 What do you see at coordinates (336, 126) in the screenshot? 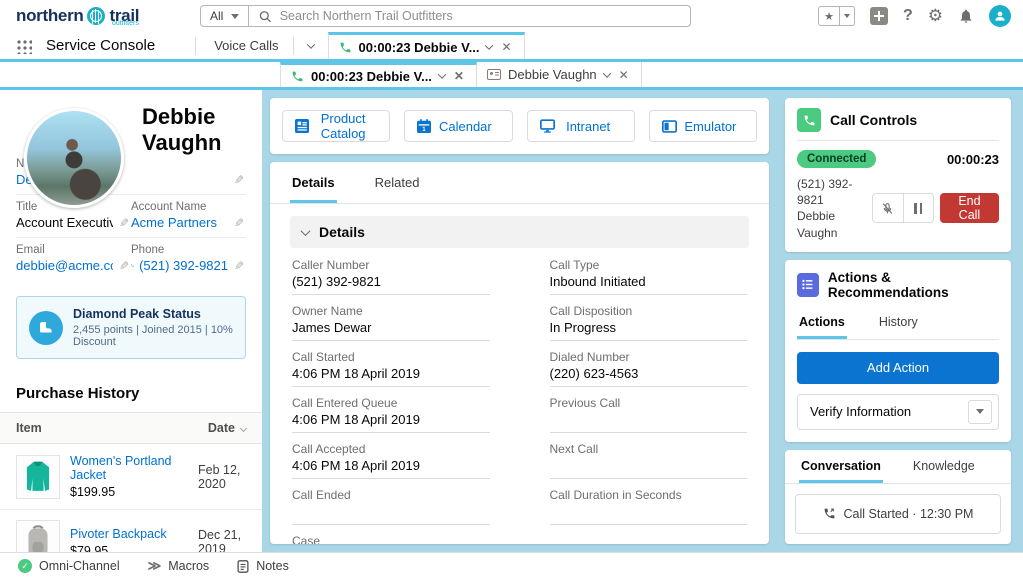
I see `product-catalog-button: Product Catalog` at bounding box center [336, 126].